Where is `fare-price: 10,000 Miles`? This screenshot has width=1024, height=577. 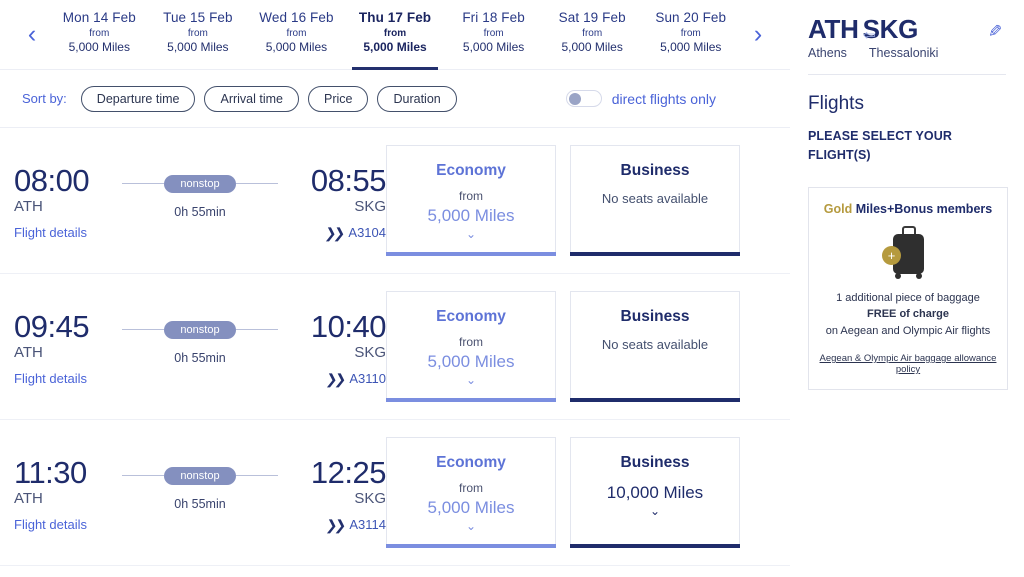 fare-price: 10,000 Miles is located at coordinates (655, 492).